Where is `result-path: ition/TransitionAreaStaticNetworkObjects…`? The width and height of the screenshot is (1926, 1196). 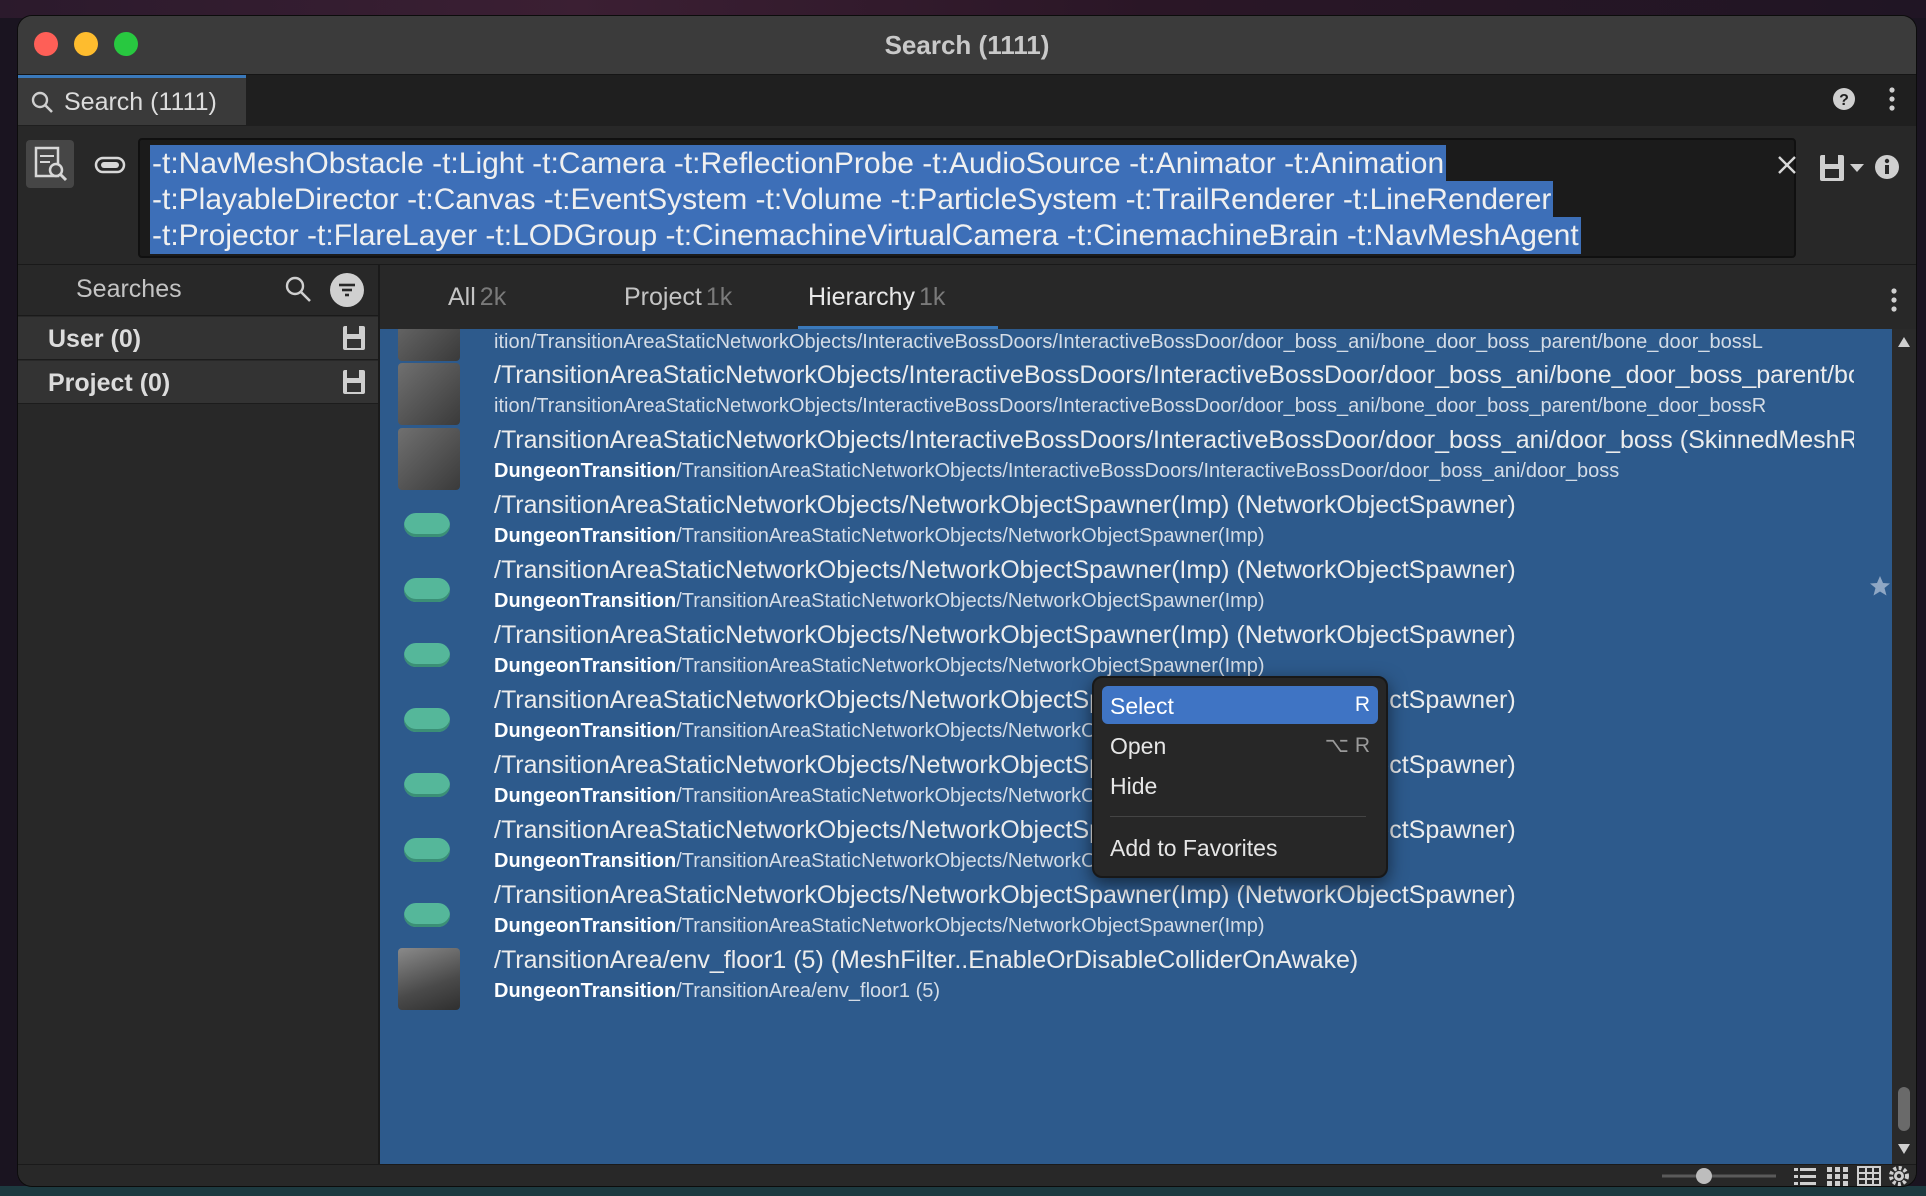
result-path: ition/TransitionAreaStaticNetworkObjects… is located at coordinates (1174, 406).